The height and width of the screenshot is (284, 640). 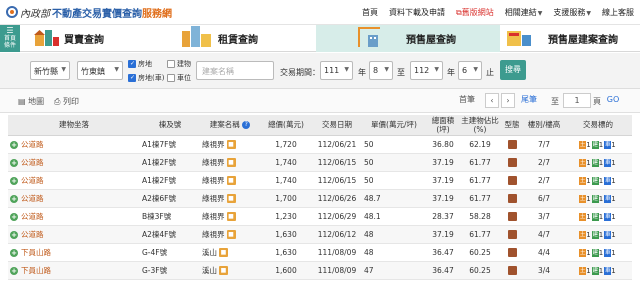 I want to click on to-month-value: 6, so click(x=465, y=70).